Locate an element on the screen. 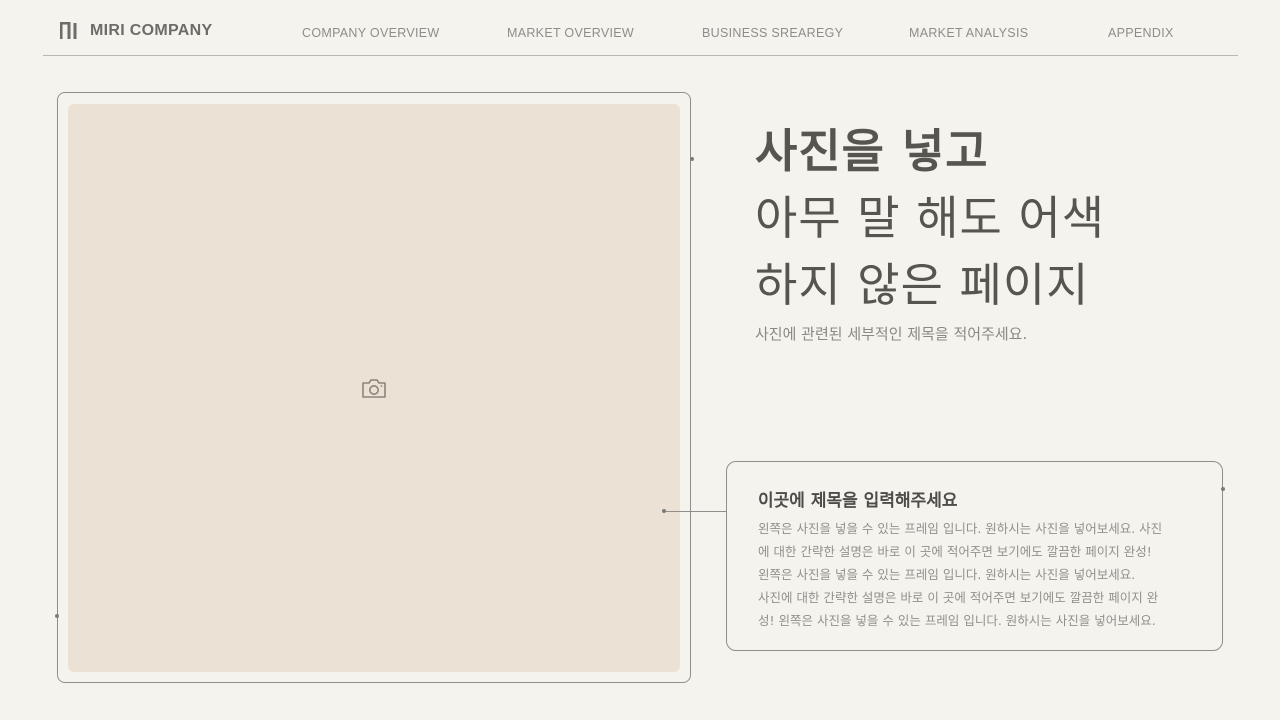  nav-market-overview: MARKET OVERVIEW is located at coordinates (570, 33).